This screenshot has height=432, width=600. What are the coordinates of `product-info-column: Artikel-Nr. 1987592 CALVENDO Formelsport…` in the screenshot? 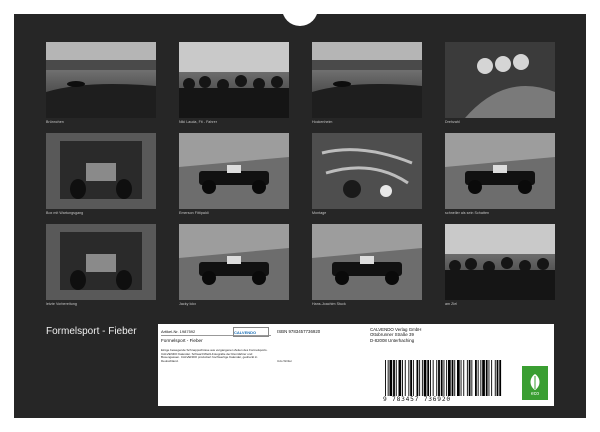 It's located at (216, 365).